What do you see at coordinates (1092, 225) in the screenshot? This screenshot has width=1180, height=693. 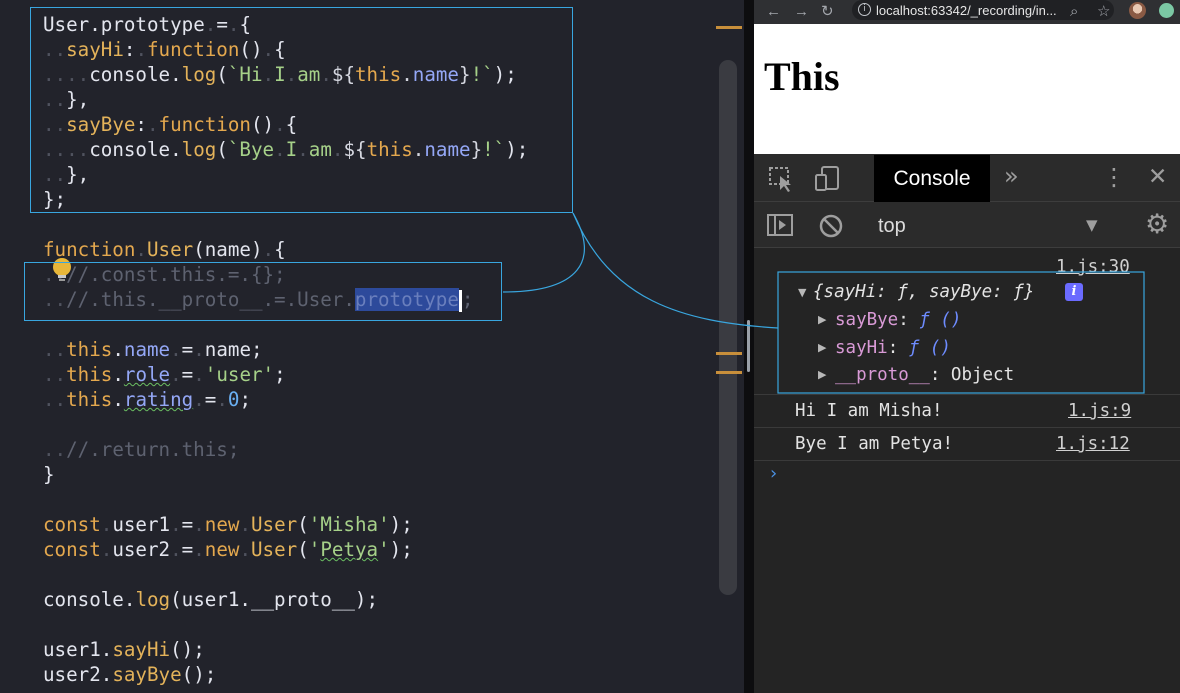 I see `chevron-down-icon: ▼` at bounding box center [1092, 225].